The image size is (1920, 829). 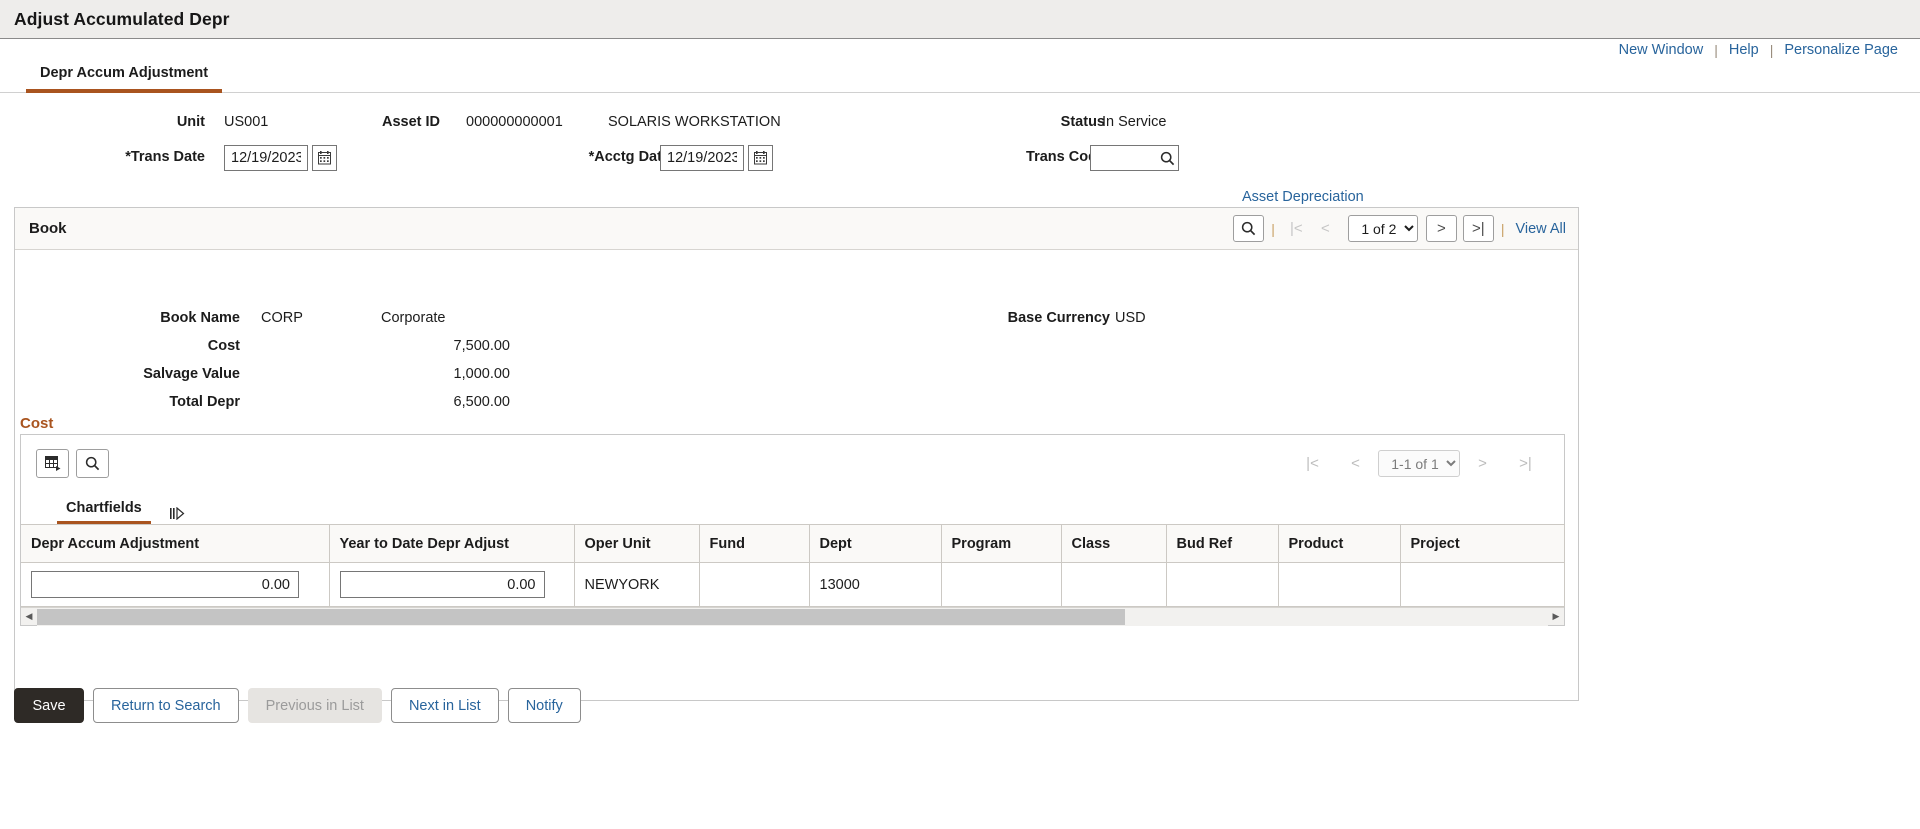 I want to click on book-row-counter-select: 1 of 2, so click(x=1382, y=228).